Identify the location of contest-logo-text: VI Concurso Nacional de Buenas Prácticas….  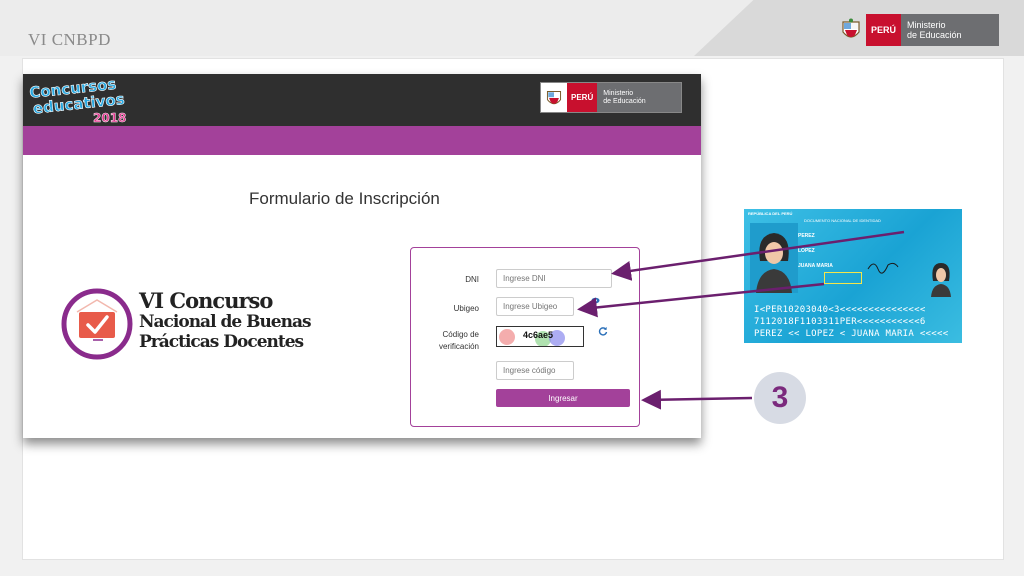
(225, 320).